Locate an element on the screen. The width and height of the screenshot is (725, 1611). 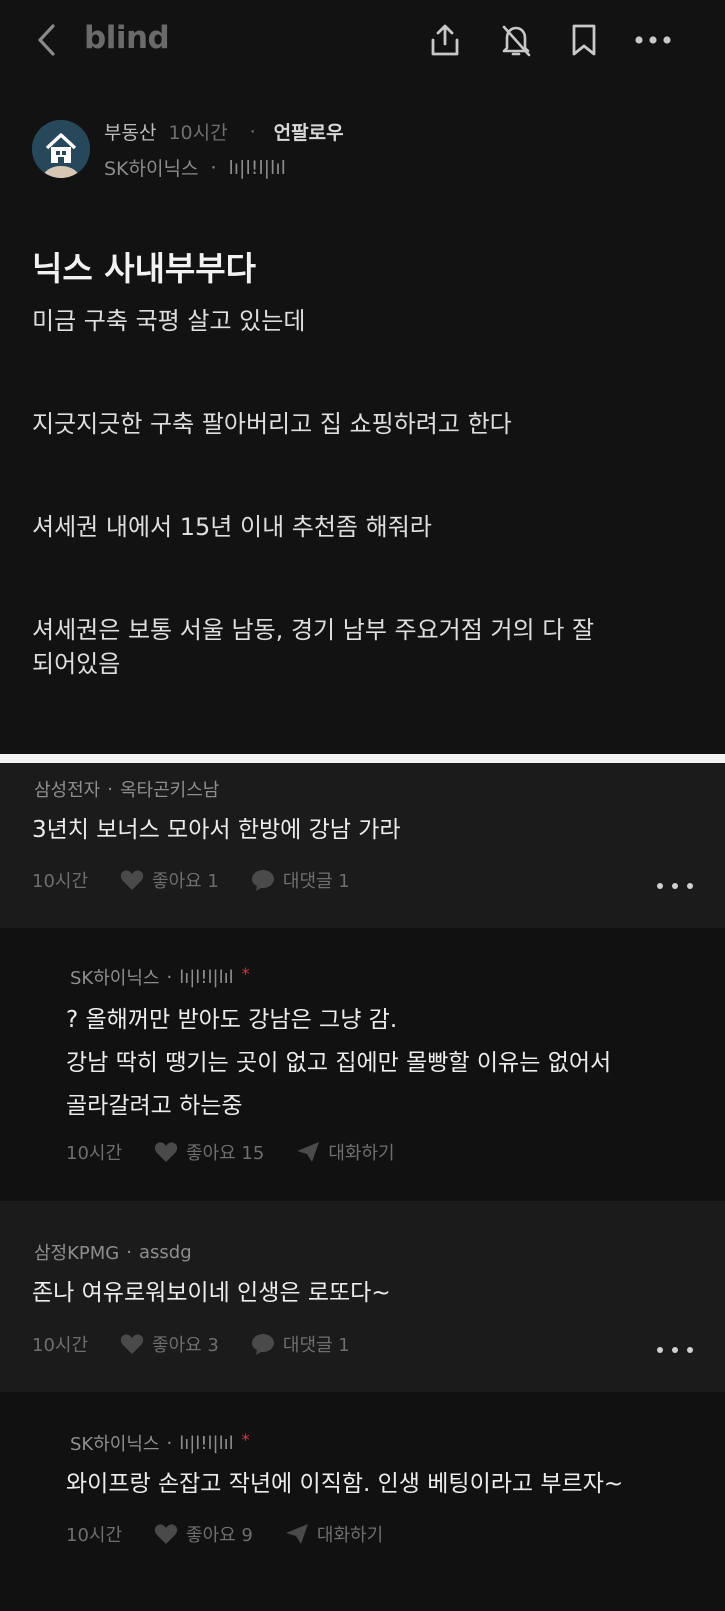
post-paragraph: 지긋지긋한 구축 팔아버리고 집 쇼핑하려고 한다 is located at coordinates (272, 424).